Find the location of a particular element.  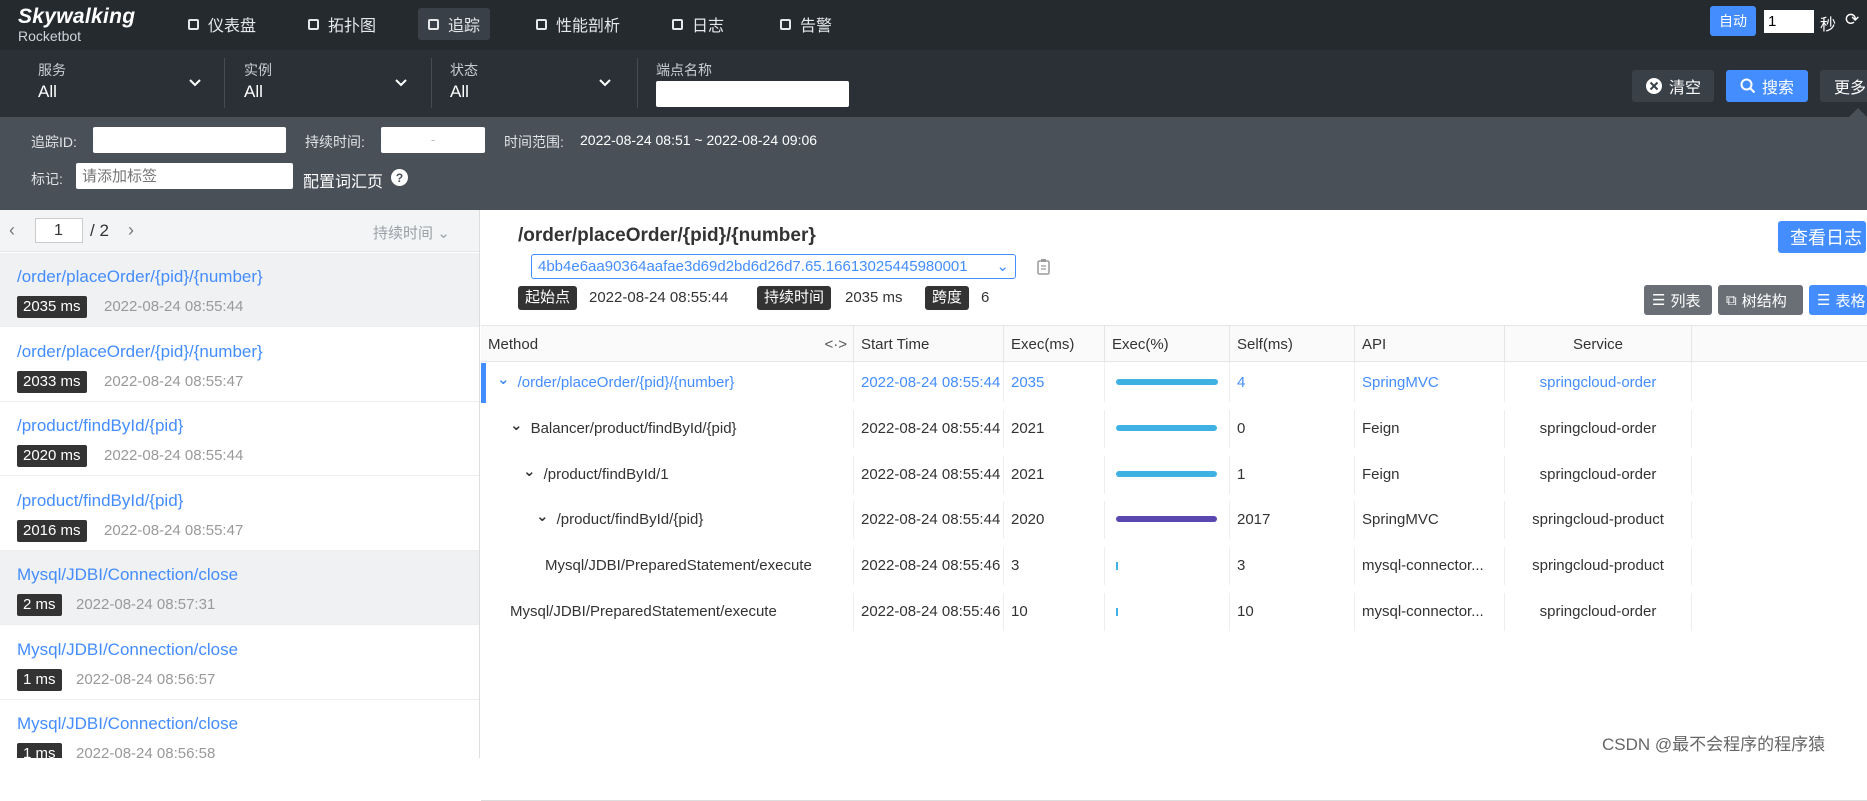

clear-button: 清空 is located at coordinates (1673, 86).